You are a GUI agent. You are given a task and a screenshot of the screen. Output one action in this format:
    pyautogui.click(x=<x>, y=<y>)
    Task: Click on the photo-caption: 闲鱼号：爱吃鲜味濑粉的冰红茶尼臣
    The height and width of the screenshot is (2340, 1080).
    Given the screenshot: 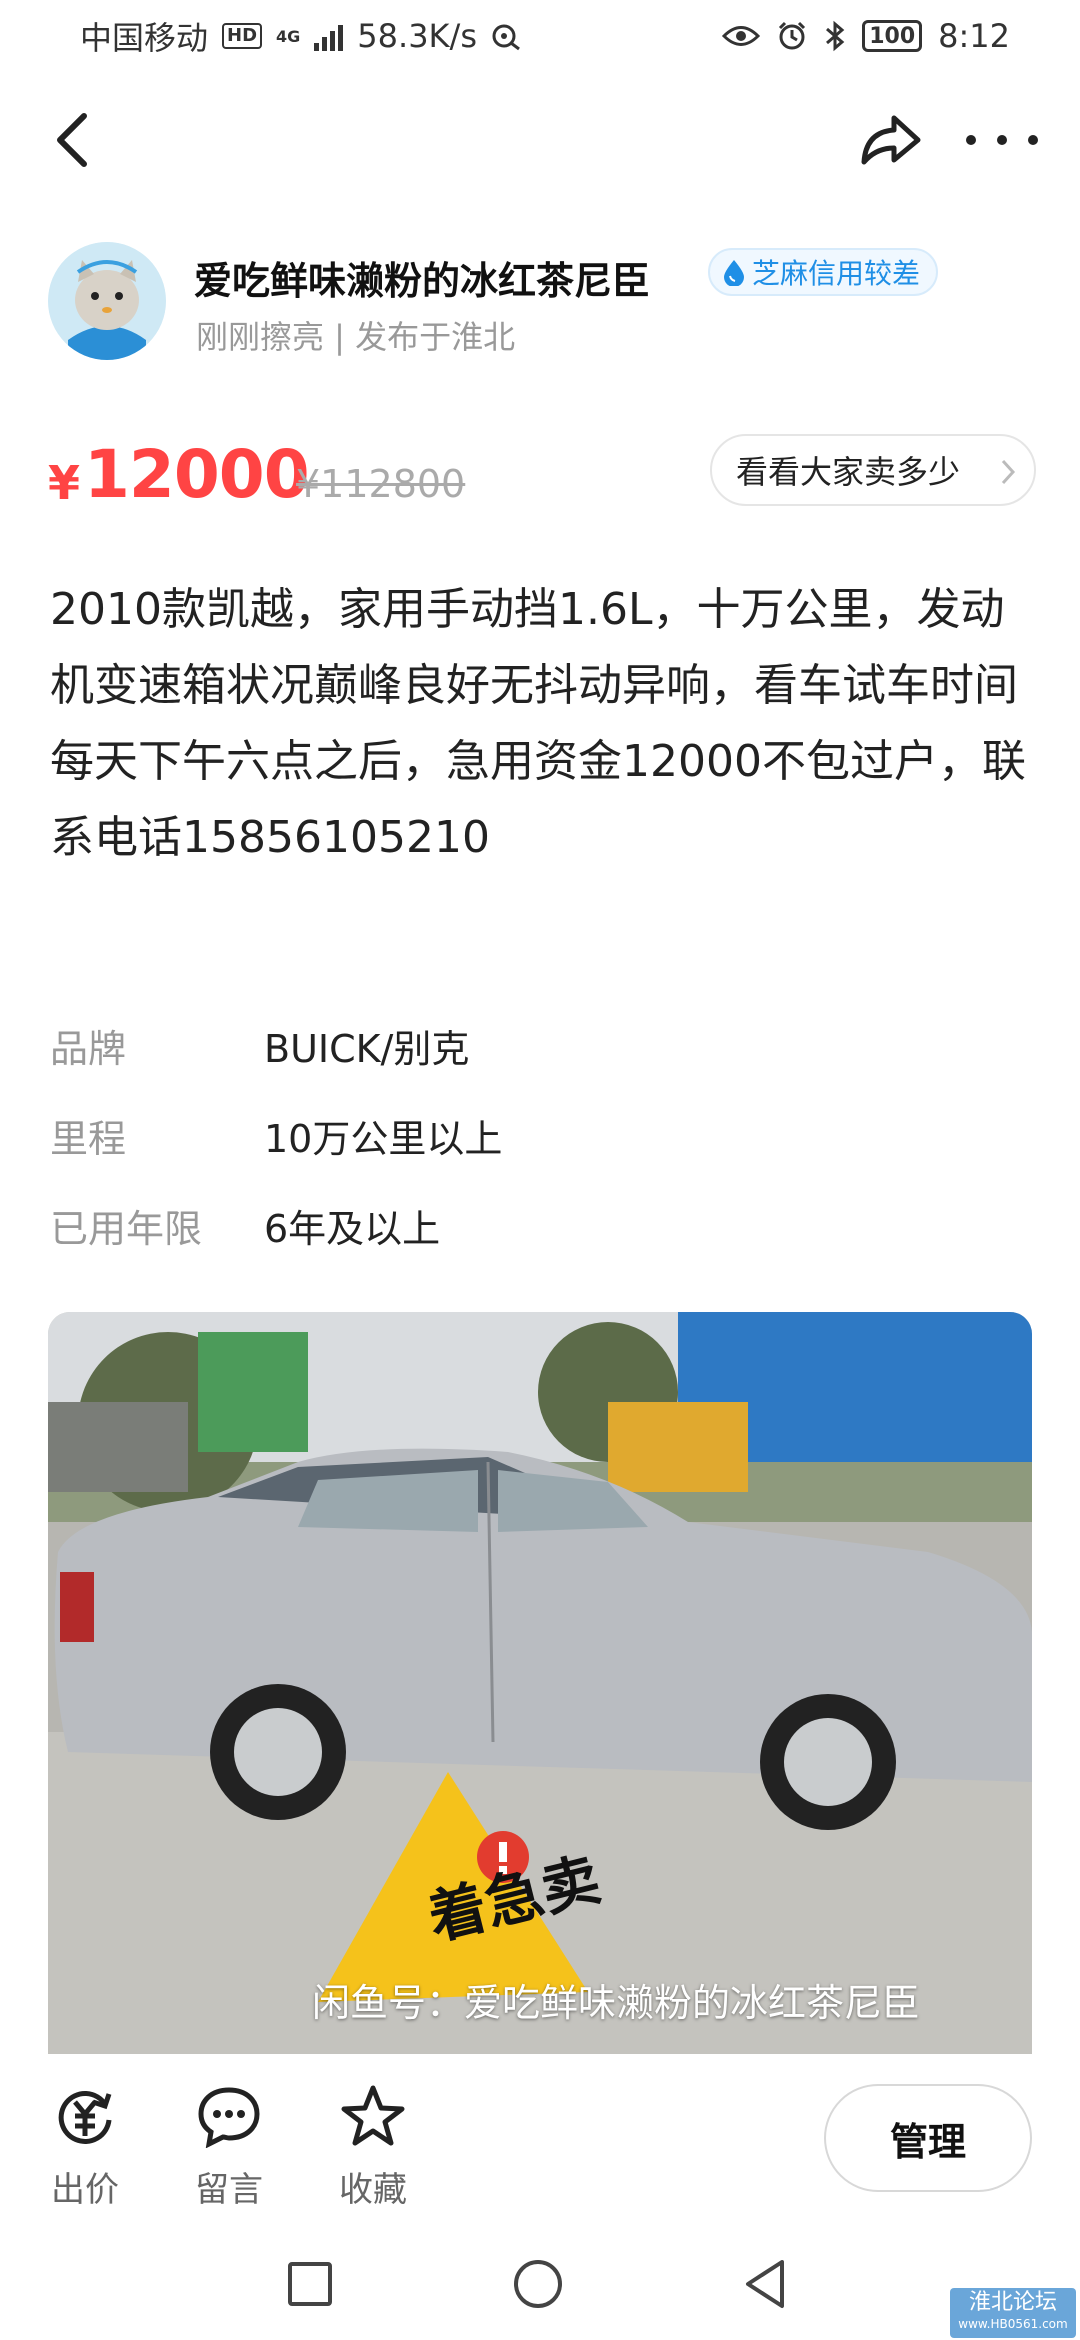 What is the action you would take?
    pyautogui.click(x=616, y=2003)
    